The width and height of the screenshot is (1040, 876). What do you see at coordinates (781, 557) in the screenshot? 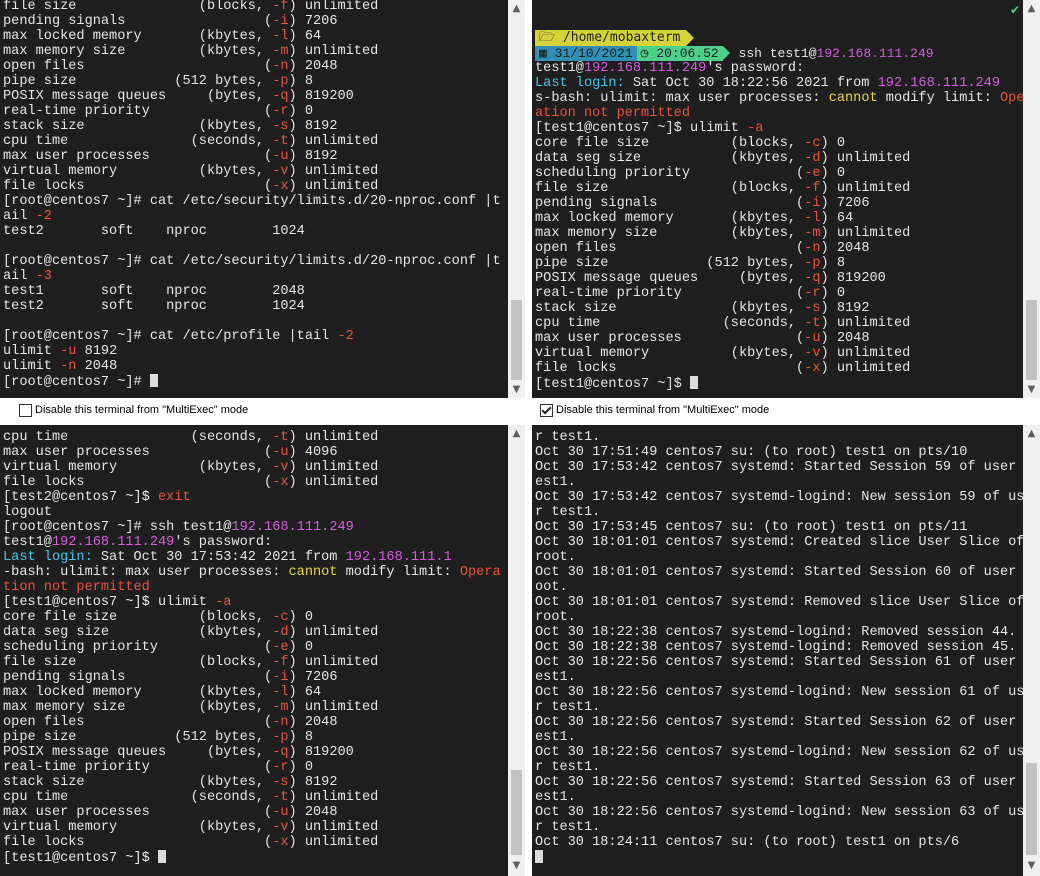
I see `terminal-line: root.` at bounding box center [781, 557].